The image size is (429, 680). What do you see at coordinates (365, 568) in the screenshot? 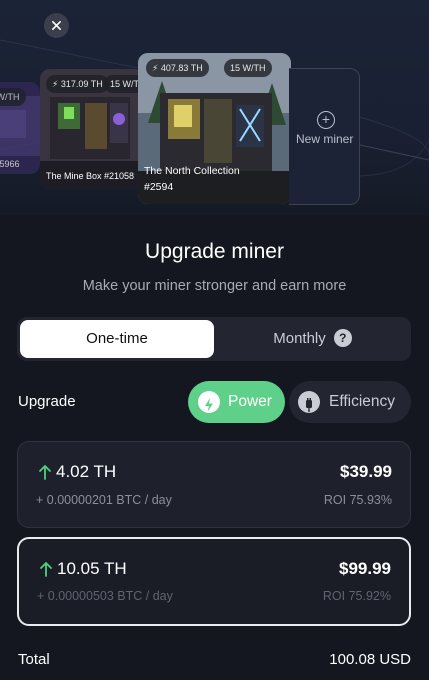
I see `option-price: $99.99` at bounding box center [365, 568].